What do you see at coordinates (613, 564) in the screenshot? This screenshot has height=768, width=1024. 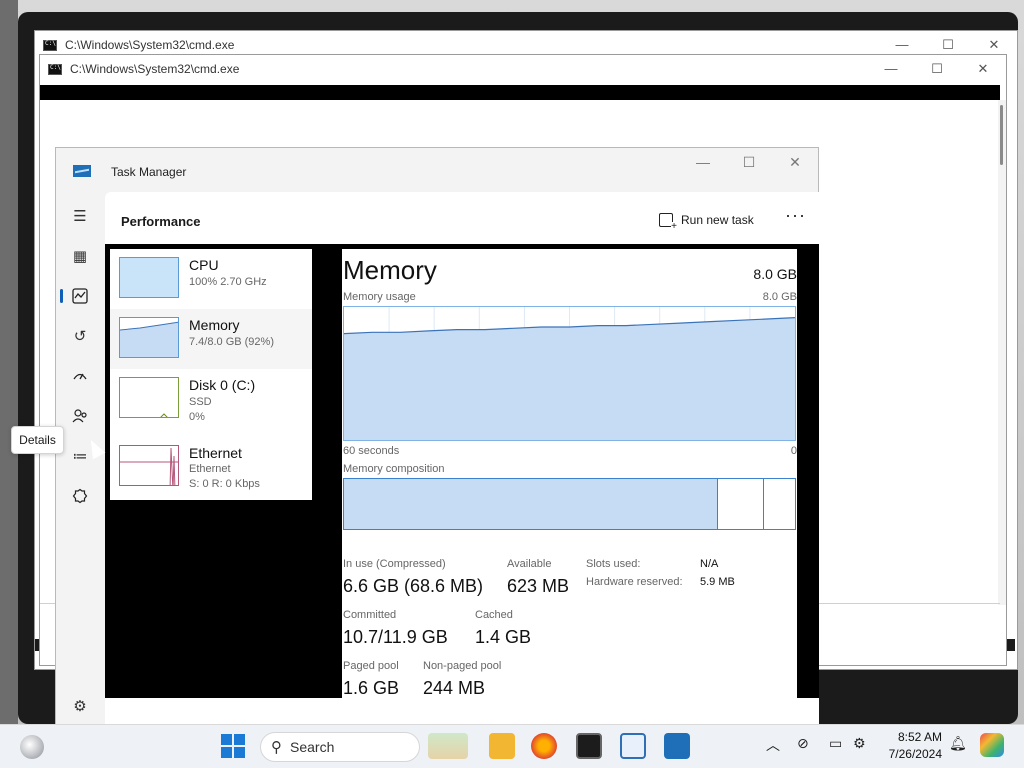 I see `slots-used-label: Slots used:` at bounding box center [613, 564].